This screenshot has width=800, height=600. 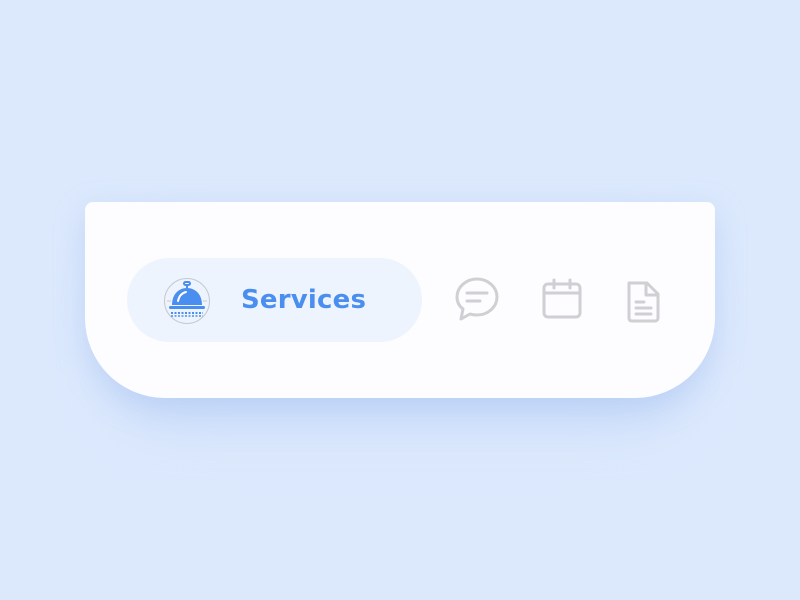 I want to click on document-icon, so click(x=643, y=302).